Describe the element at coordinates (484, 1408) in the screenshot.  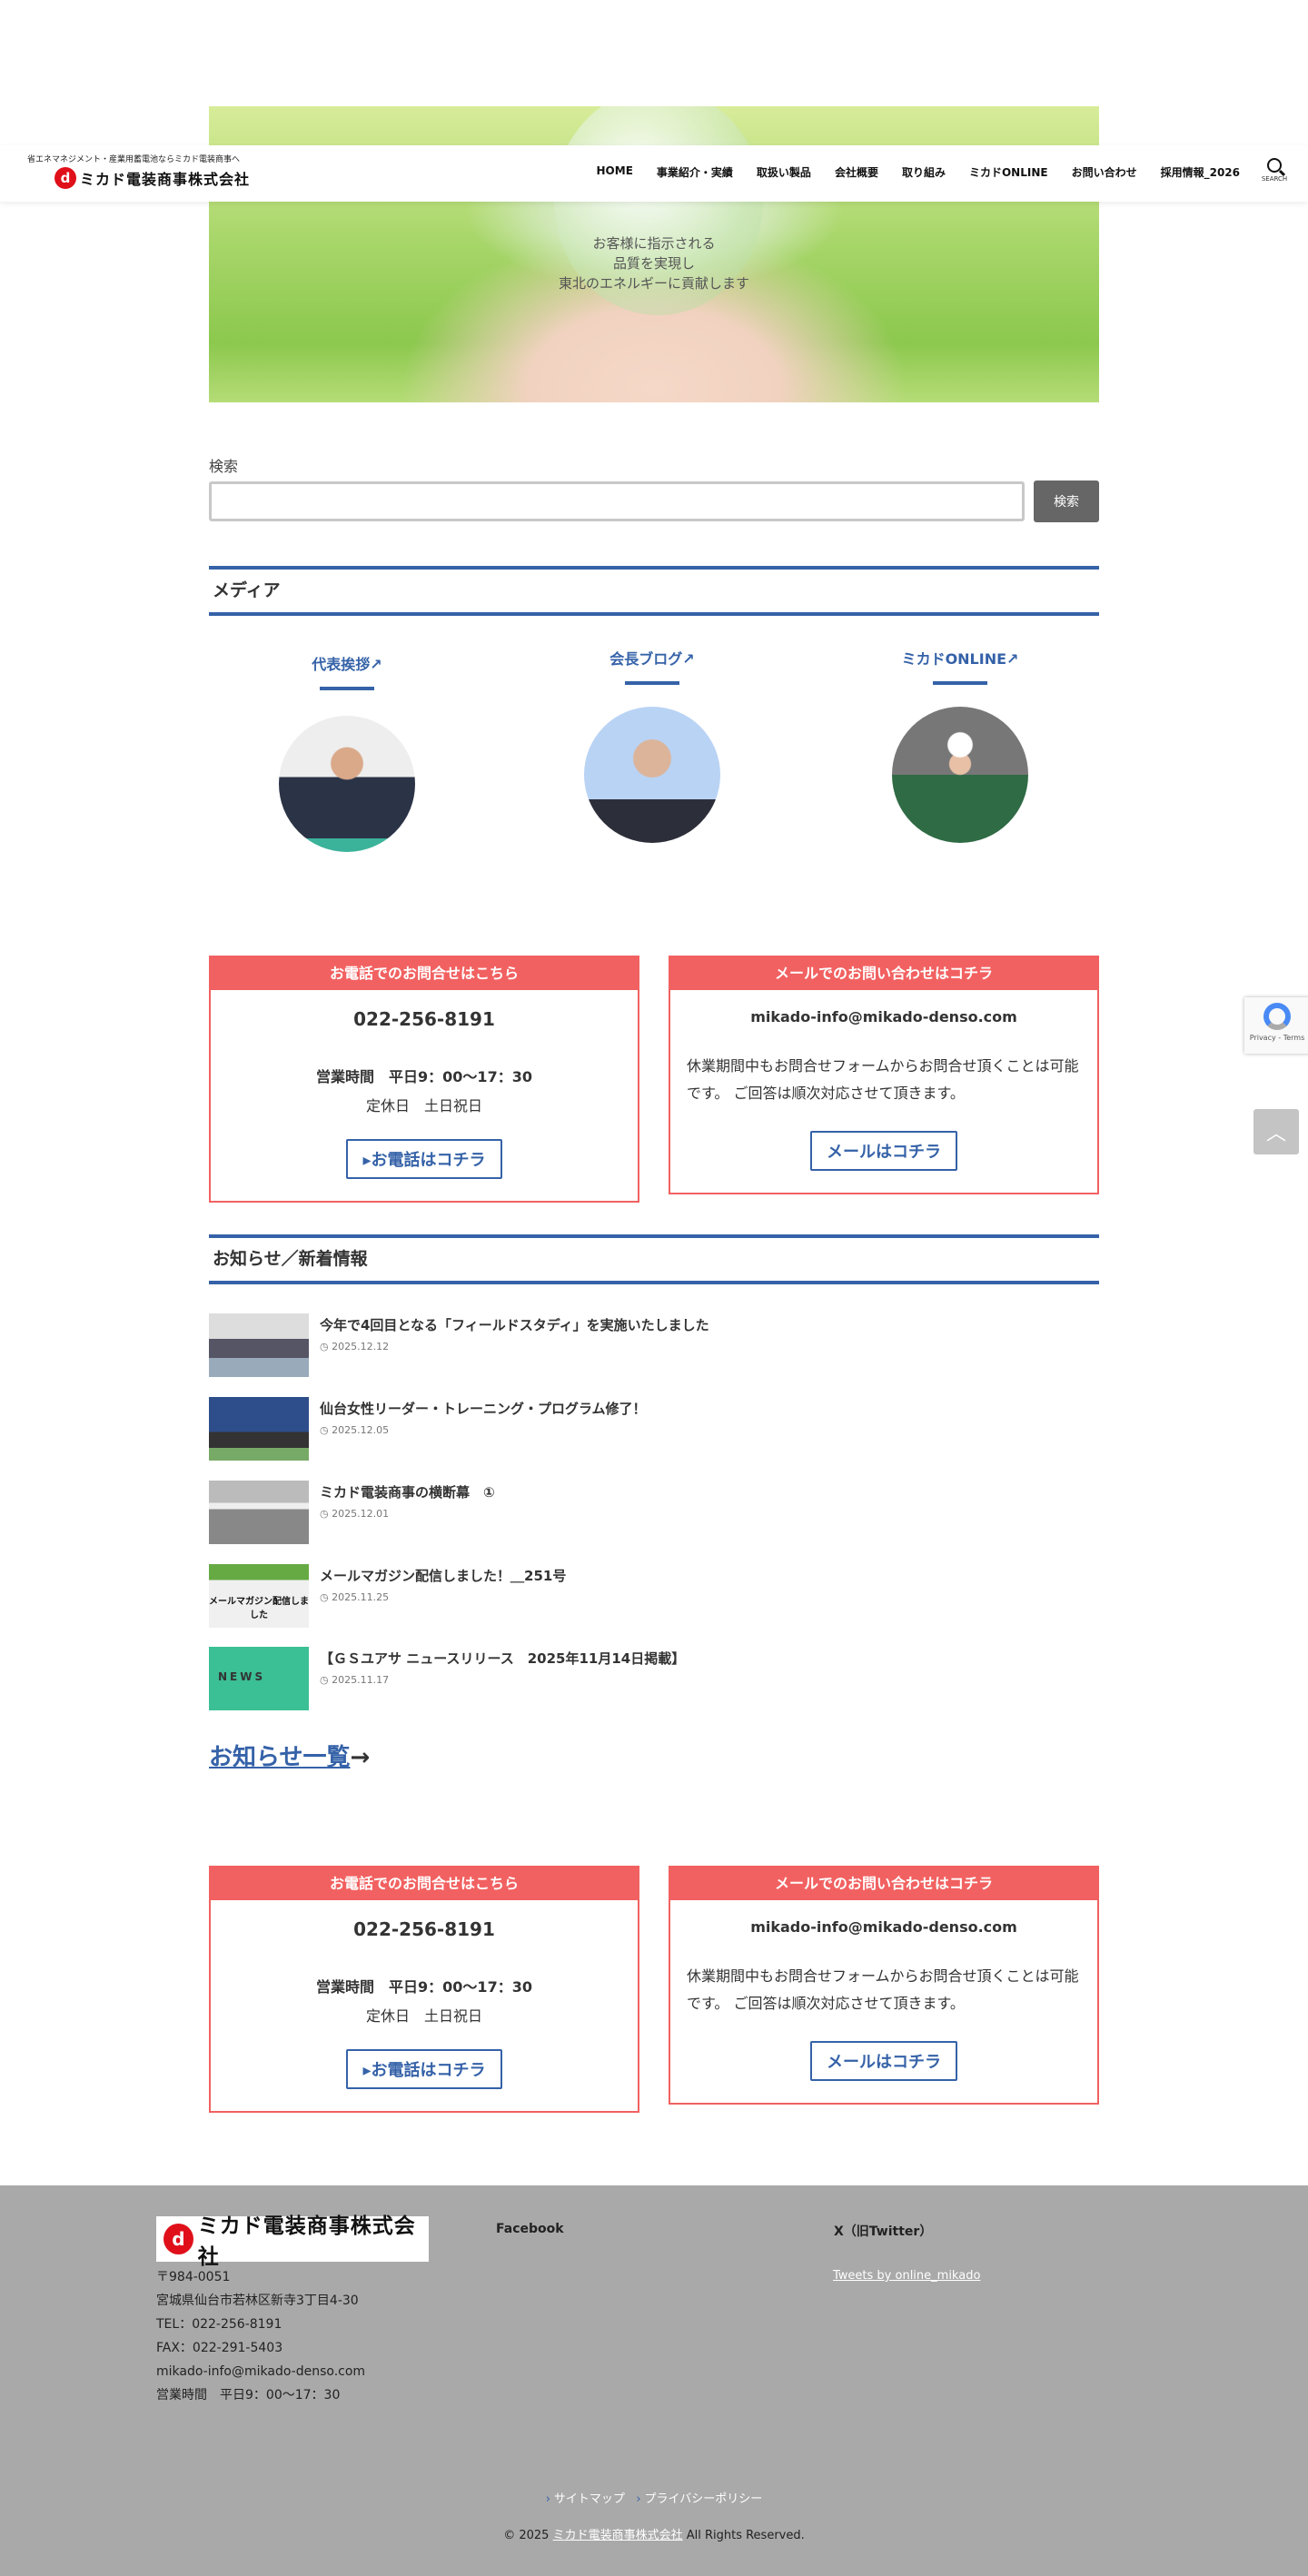
I see `news-title: 仙台女性リーダー・トレーニング・プログラム修了！` at that location.